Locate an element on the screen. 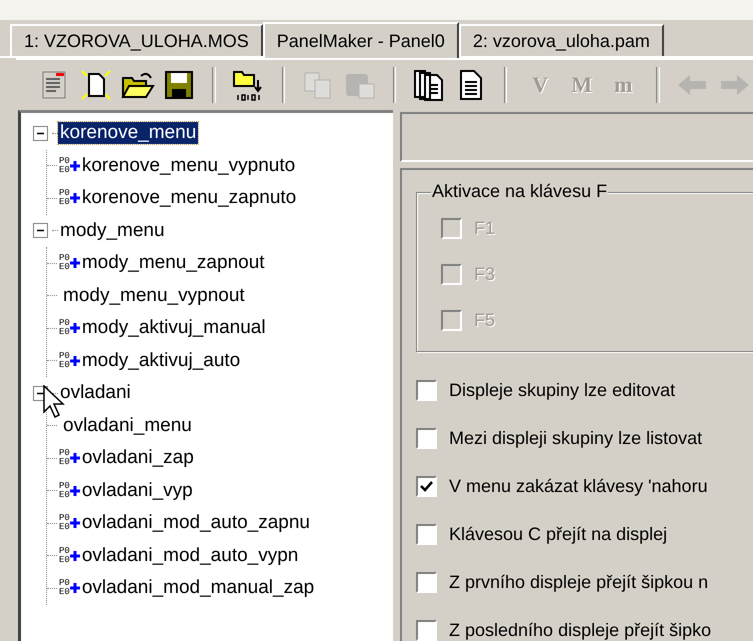 Image resolution: width=753 pixels, height=641 pixels. tree-item: ovladani is located at coordinates (95, 393).